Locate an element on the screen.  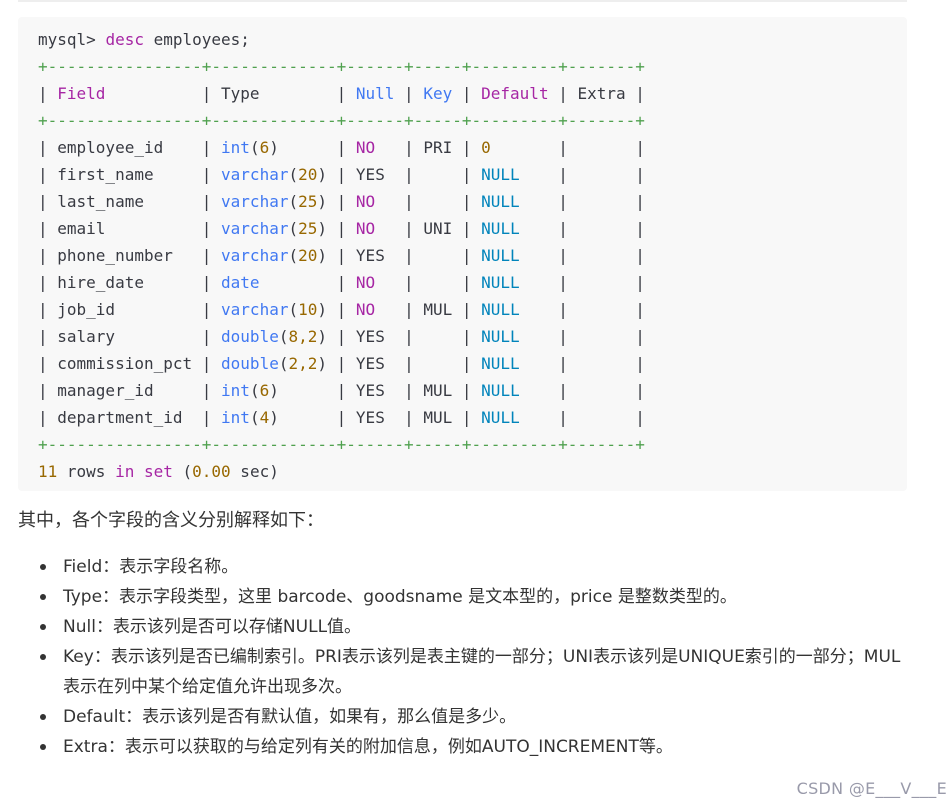
row-count: 11 is located at coordinates (48, 471).